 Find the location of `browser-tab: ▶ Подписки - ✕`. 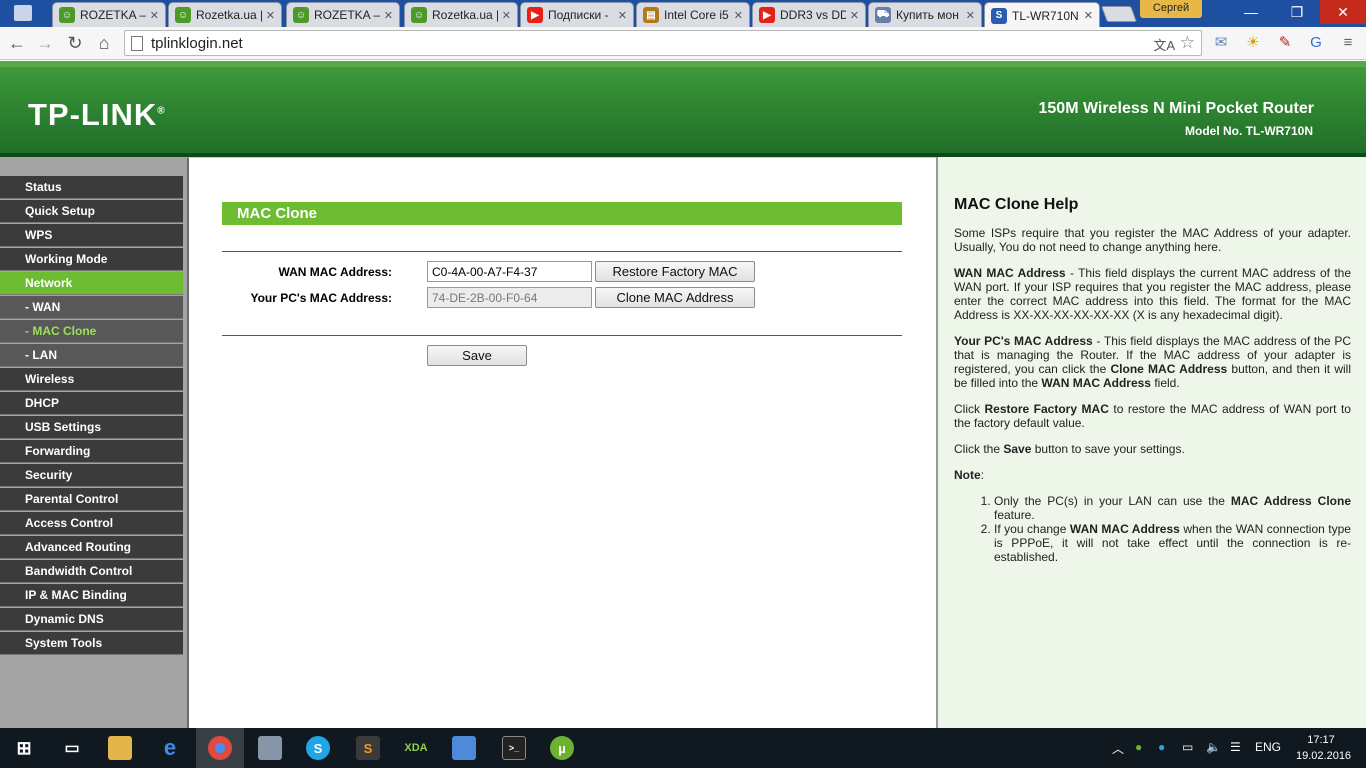

browser-tab: ▶ Подписки - ✕ is located at coordinates (577, 14).